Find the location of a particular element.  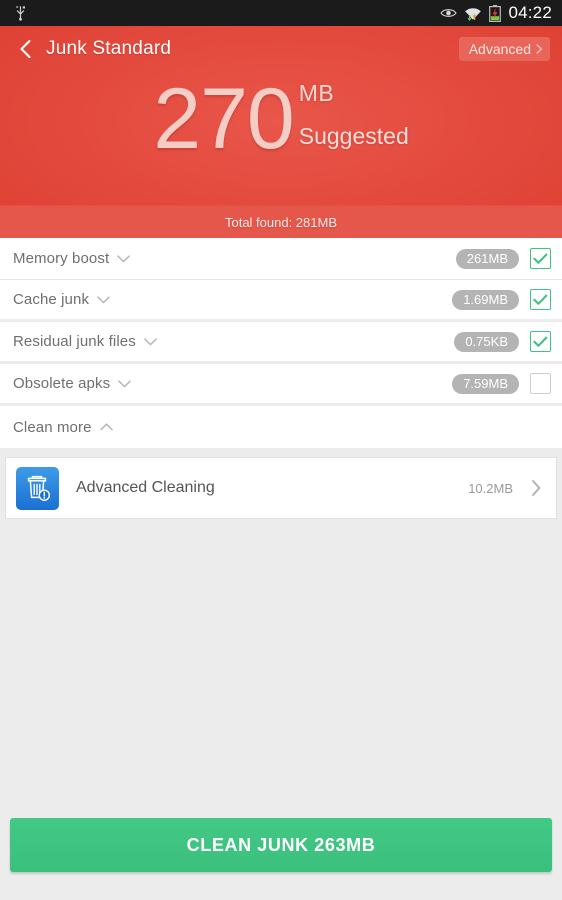

trash-alert-icon is located at coordinates (37, 488).